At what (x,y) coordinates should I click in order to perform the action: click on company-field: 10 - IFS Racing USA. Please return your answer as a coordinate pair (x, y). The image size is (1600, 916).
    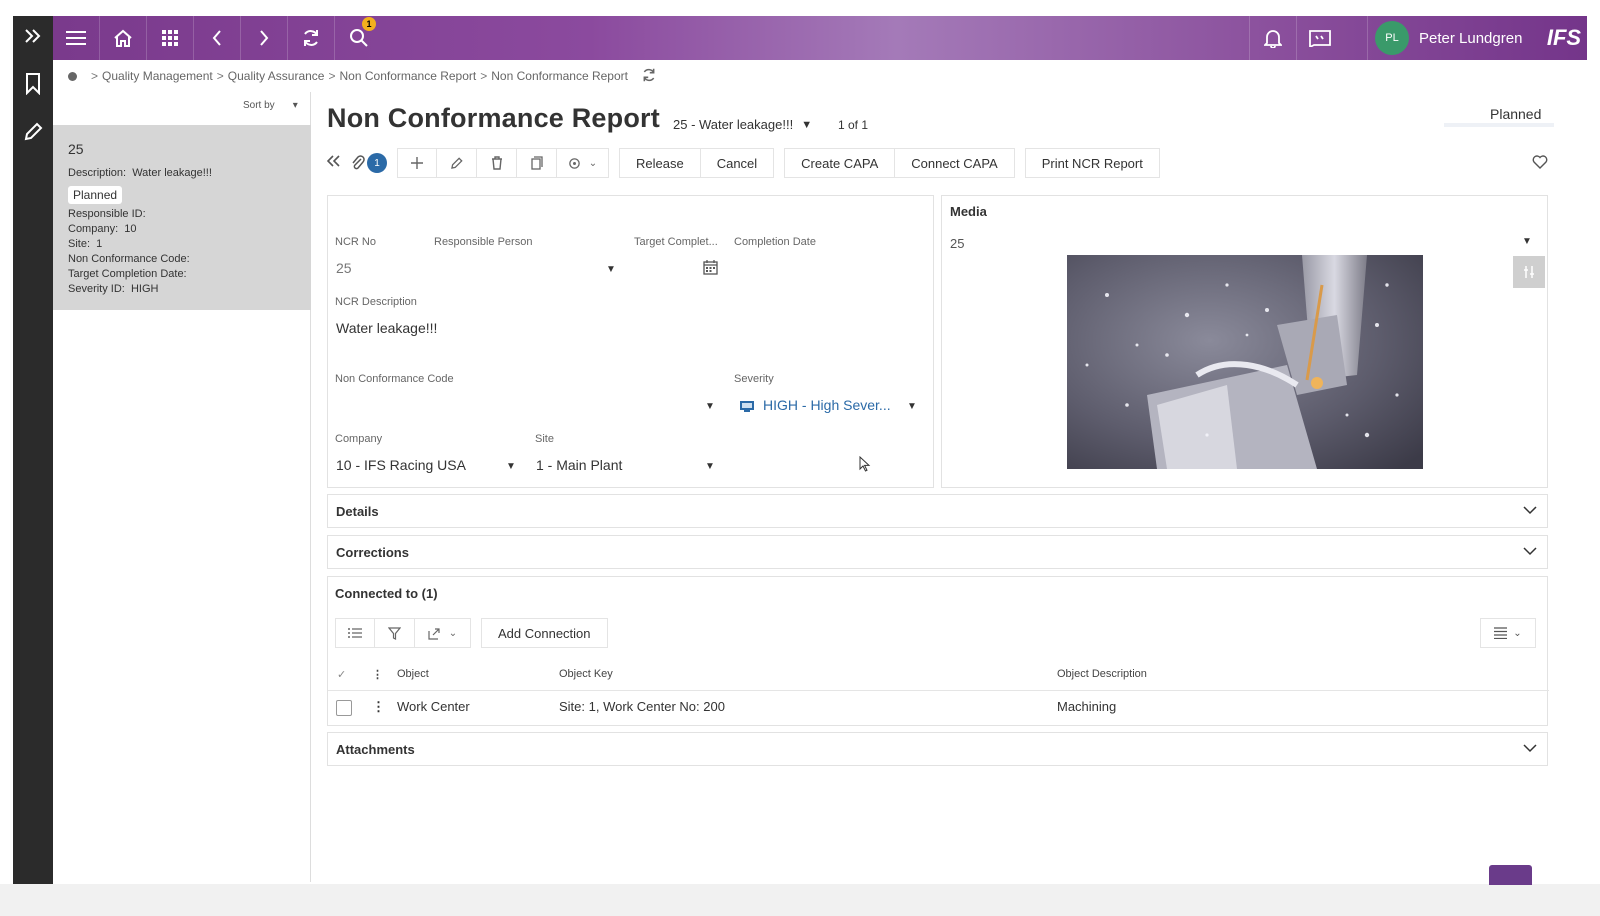
    Looking at the image, I should click on (401, 465).